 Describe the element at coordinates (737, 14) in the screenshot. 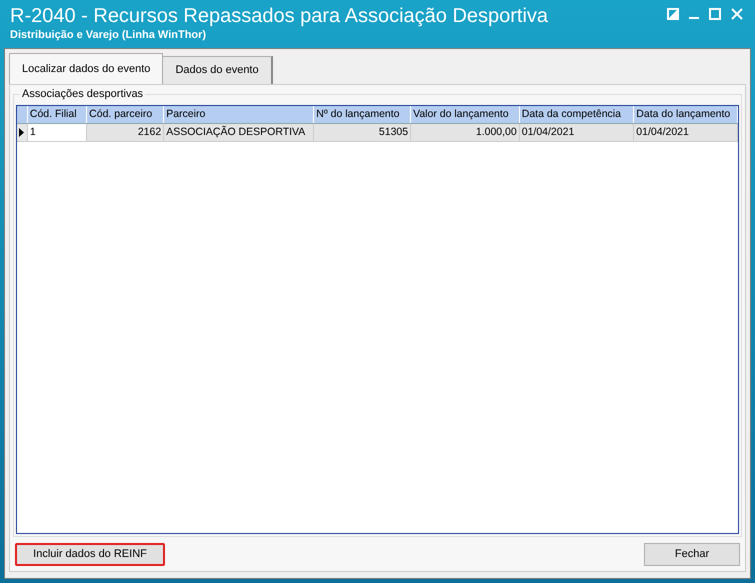

I see `close-icon` at that location.